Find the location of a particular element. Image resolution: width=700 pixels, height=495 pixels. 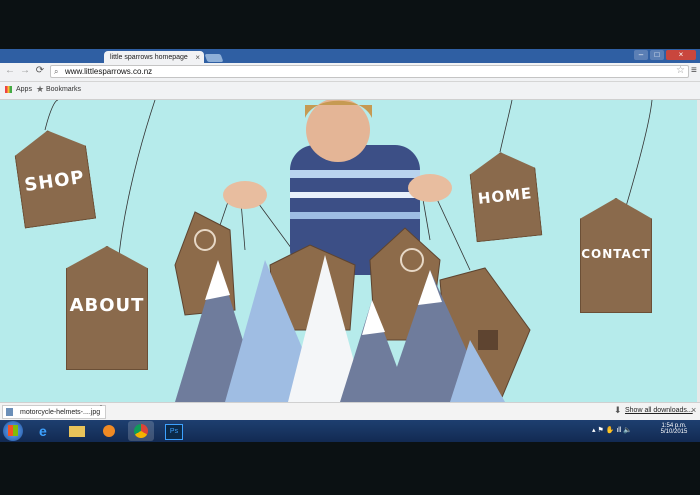

media-player-icon is located at coordinates (109, 431).